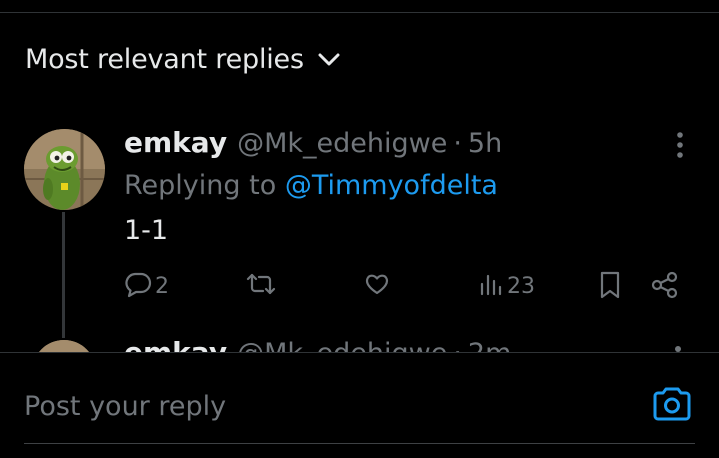 This screenshot has width=719, height=458. What do you see at coordinates (204, 185) in the screenshot?
I see `replying-prefix: Replying to` at bounding box center [204, 185].